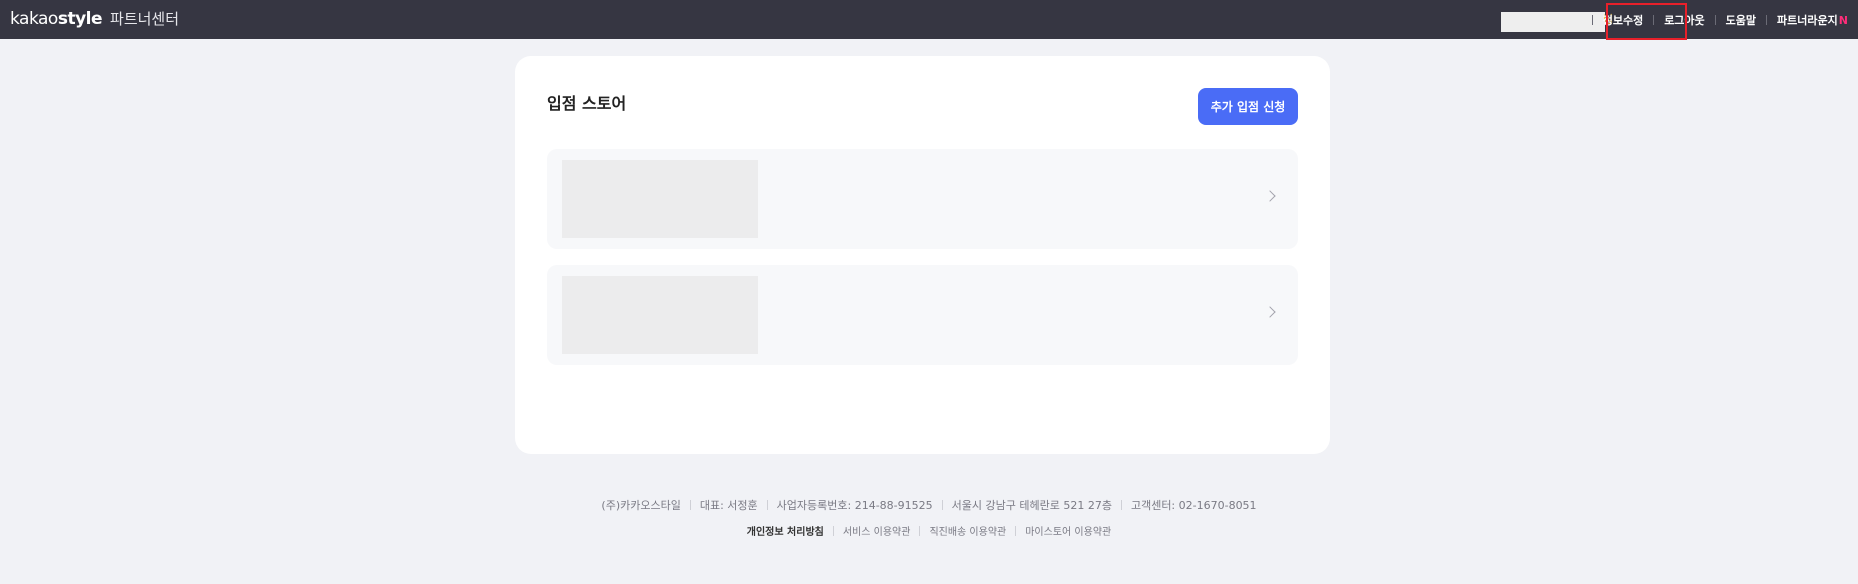 Image resolution: width=1858 pixels, height=584 pixels. What do you see at coordinates (1843, 20) in the screenshot?
I see `new-badge: N` at bounding box center [1843, 20].